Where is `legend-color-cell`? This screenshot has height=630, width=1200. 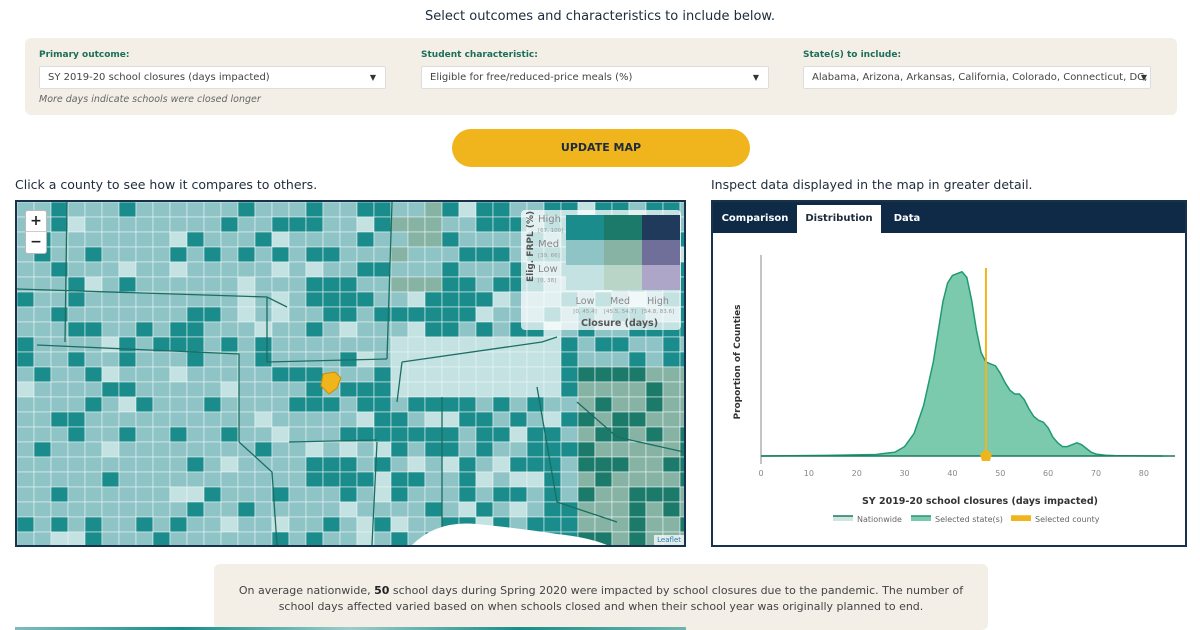
legend-color-cell is located at coordinates (661, 252).